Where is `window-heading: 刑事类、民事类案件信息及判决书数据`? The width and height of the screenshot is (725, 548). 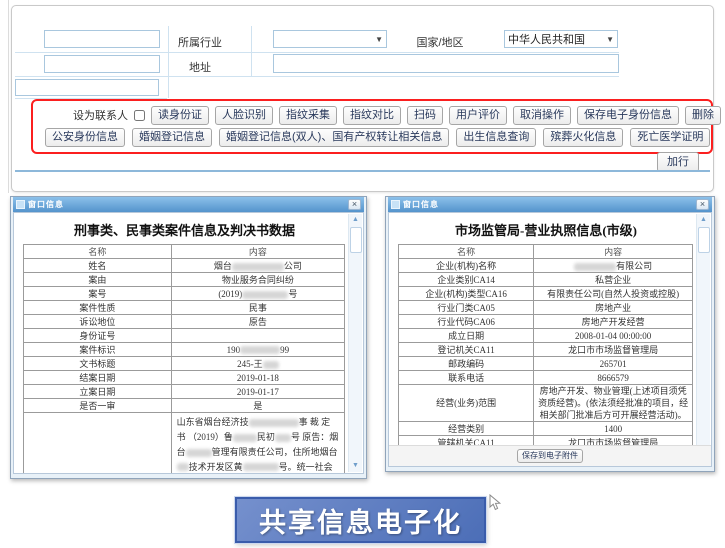 window-heading: 刑事类、民事类案件信息及判决书数据 is located at coordinates (184, 230).